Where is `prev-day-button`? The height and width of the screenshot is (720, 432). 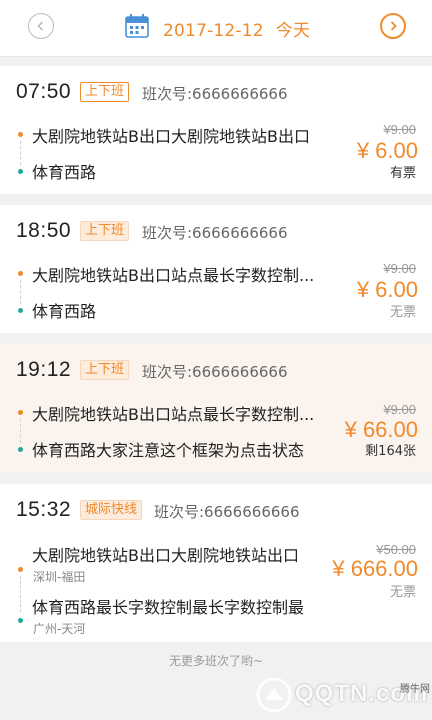
prev-day-button is located at coordinates (41, 26).